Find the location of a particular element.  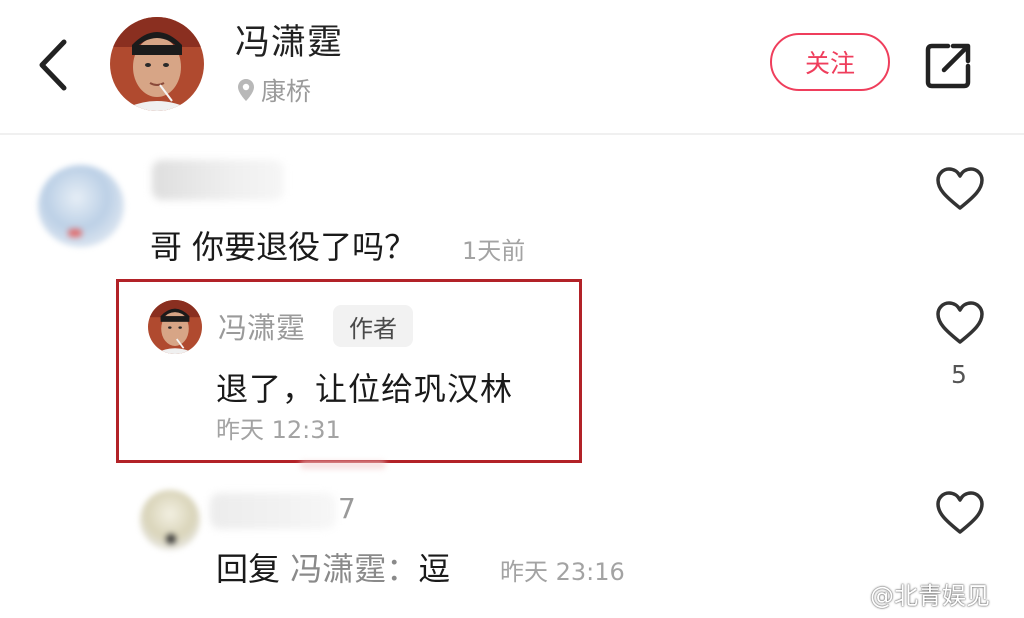

commenter-name-redacted is located at coordinates (218, 180).